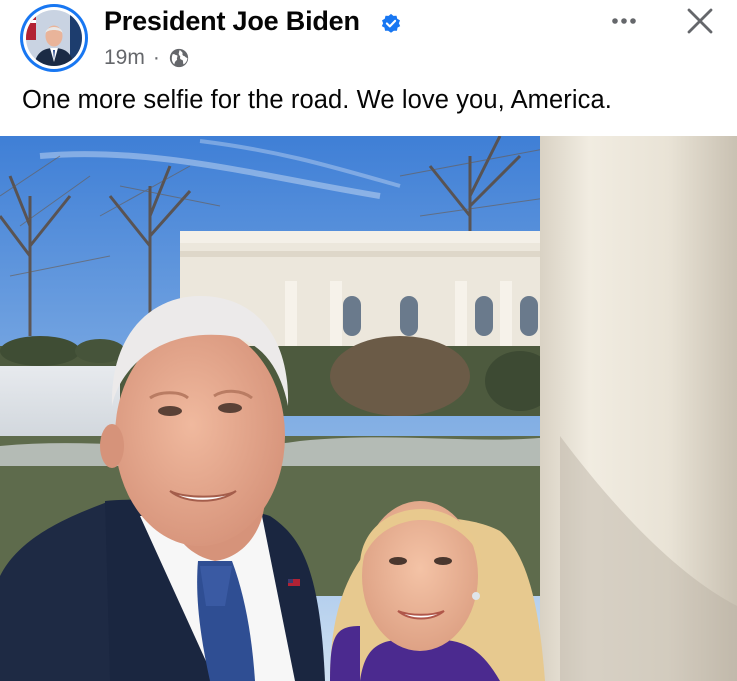  I want to click on post-time: 19m, so click(124, 58).